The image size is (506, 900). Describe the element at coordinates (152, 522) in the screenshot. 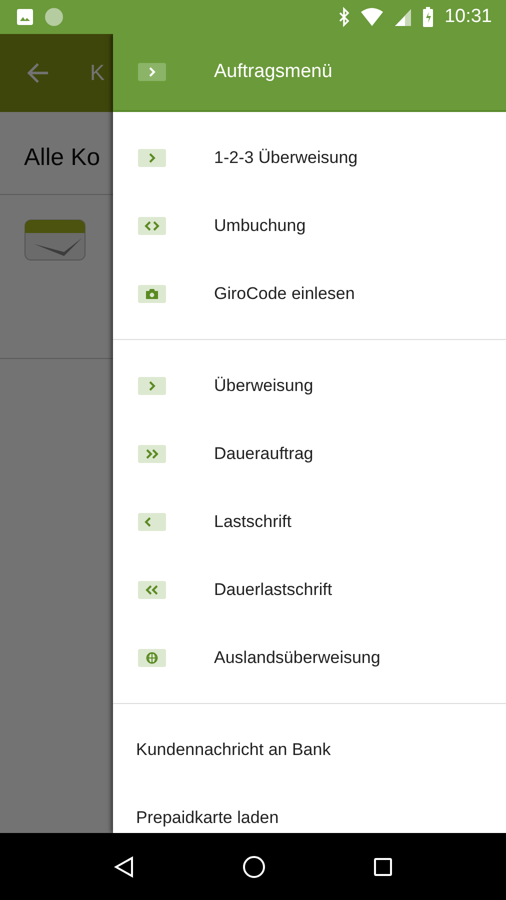

I see `chevron-left-icon` at that location.